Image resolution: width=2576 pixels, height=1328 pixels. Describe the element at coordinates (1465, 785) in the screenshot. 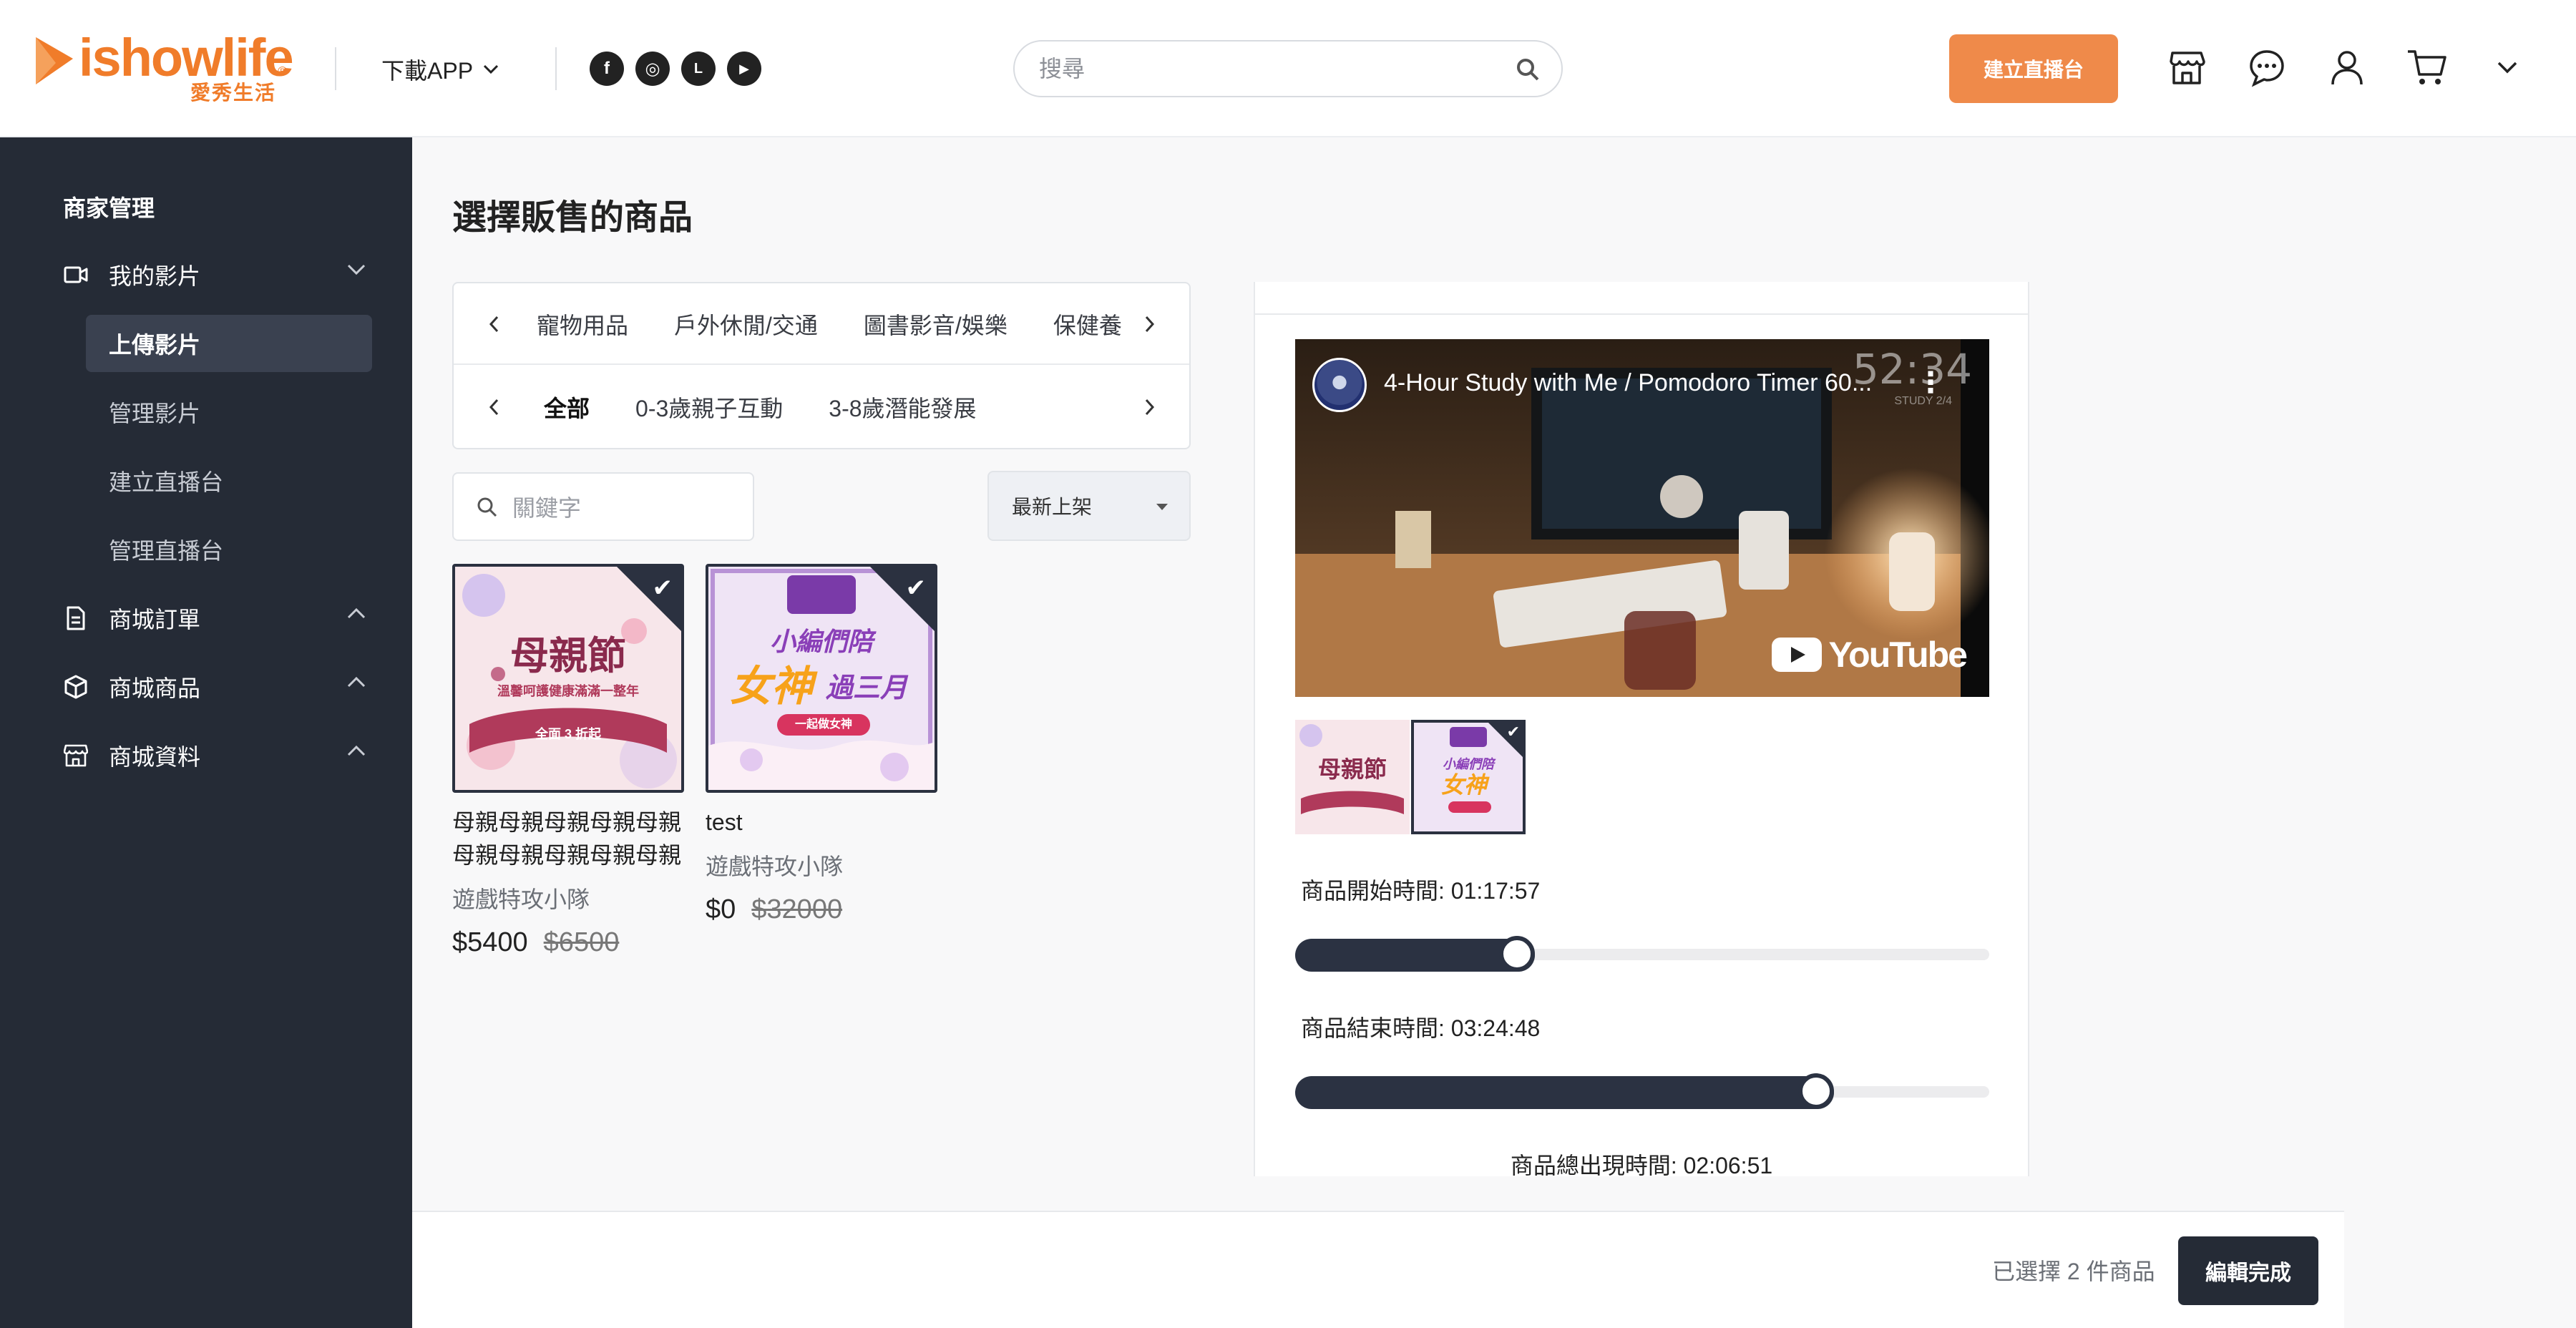

I see `svg-text: 女神` at that location.